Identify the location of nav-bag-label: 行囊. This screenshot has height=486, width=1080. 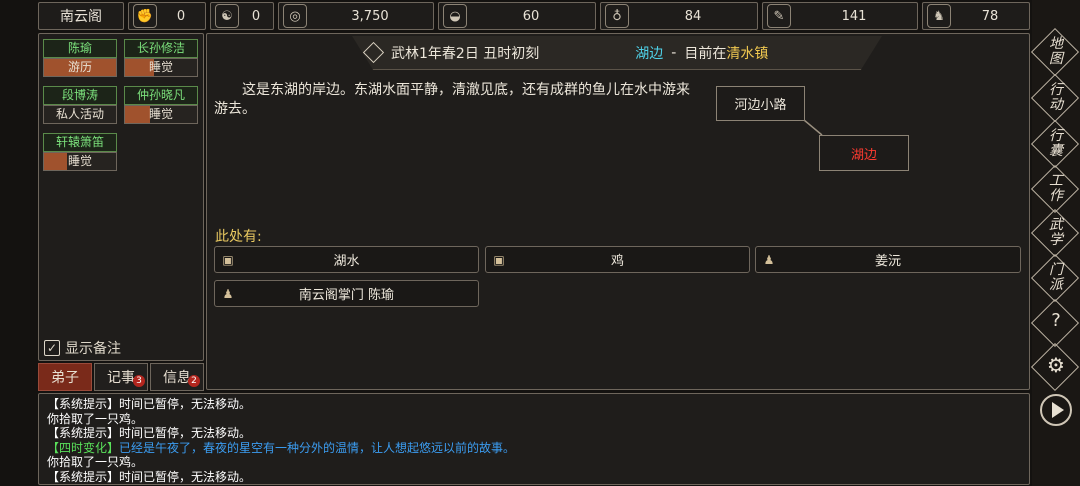
(1056, 143).